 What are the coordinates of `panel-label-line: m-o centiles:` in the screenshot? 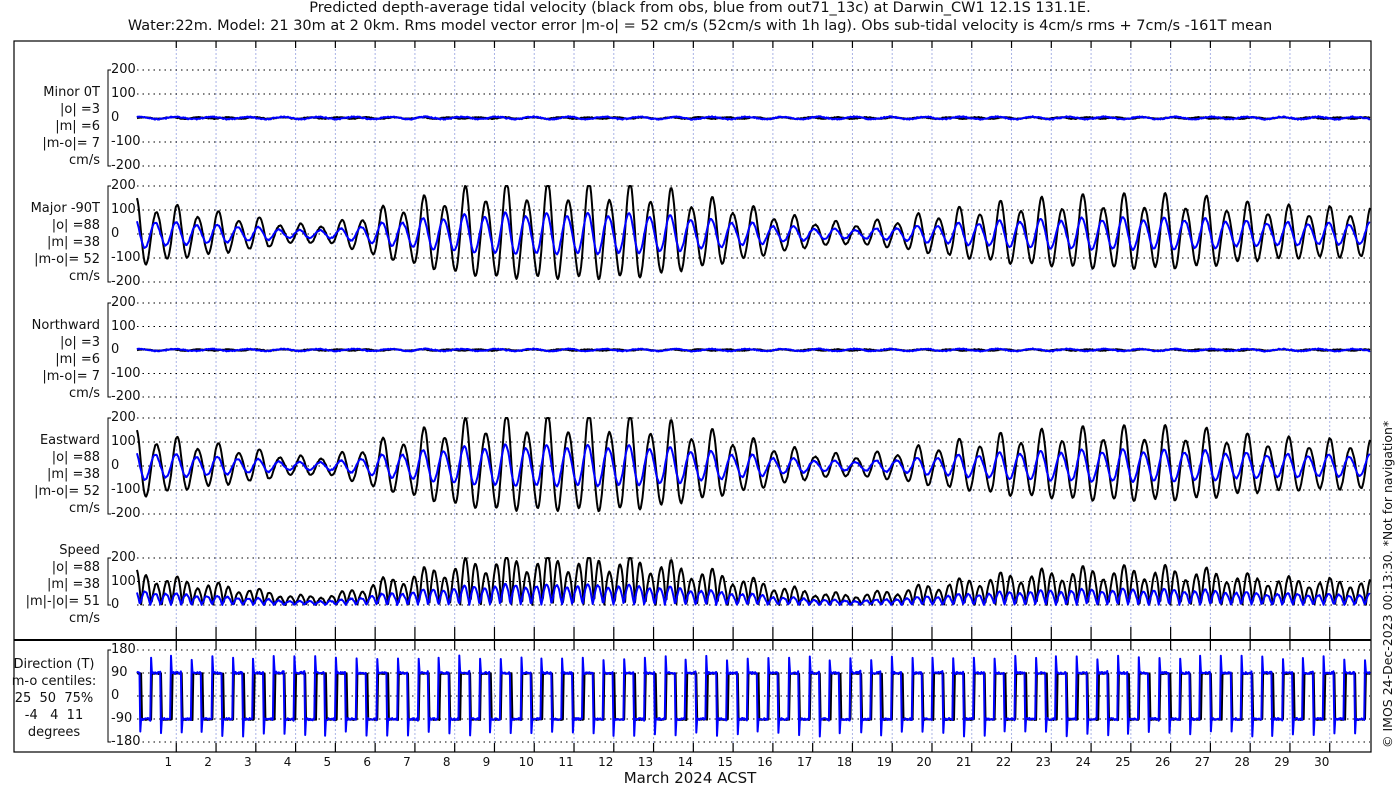 It's located at (54, 681).